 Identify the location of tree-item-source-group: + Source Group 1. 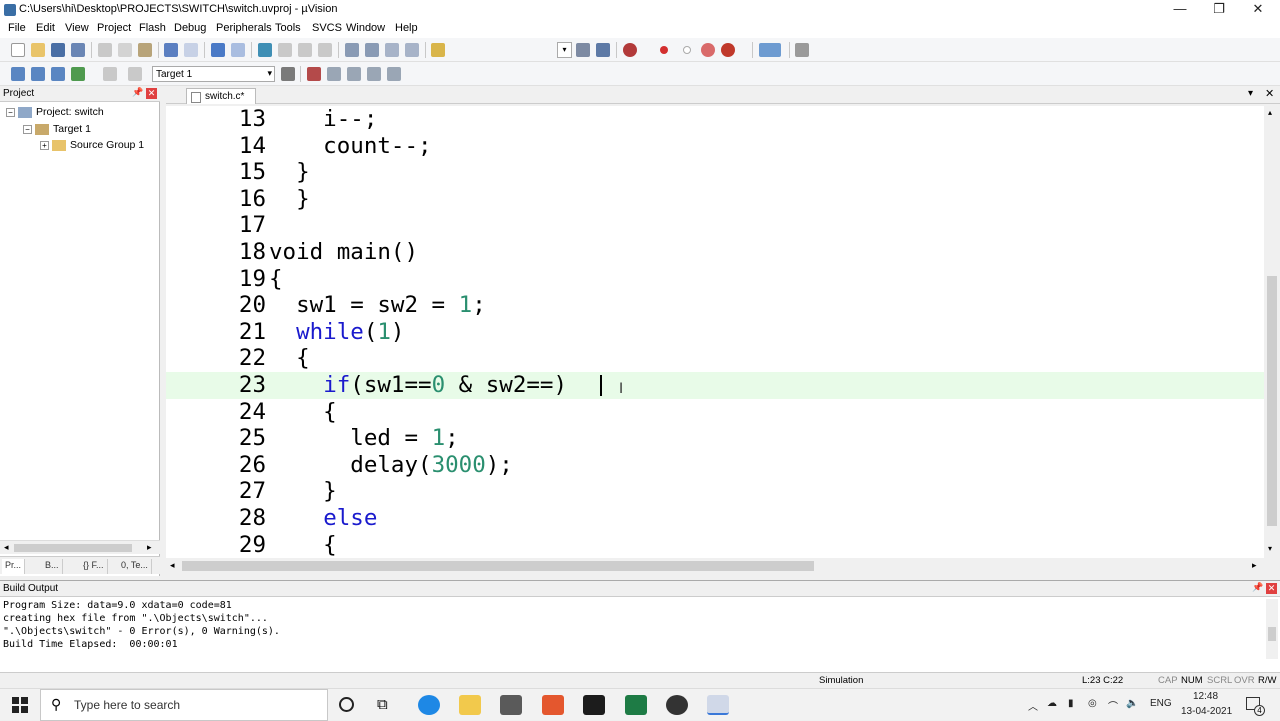
(92, 145).